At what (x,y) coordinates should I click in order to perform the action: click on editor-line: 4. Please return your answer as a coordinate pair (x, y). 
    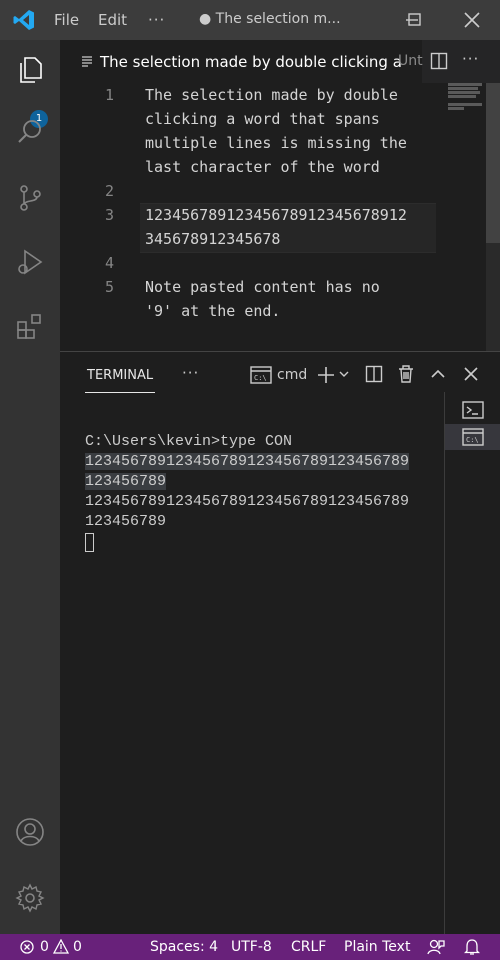
    Looking at the image, I should click on (250, 263).